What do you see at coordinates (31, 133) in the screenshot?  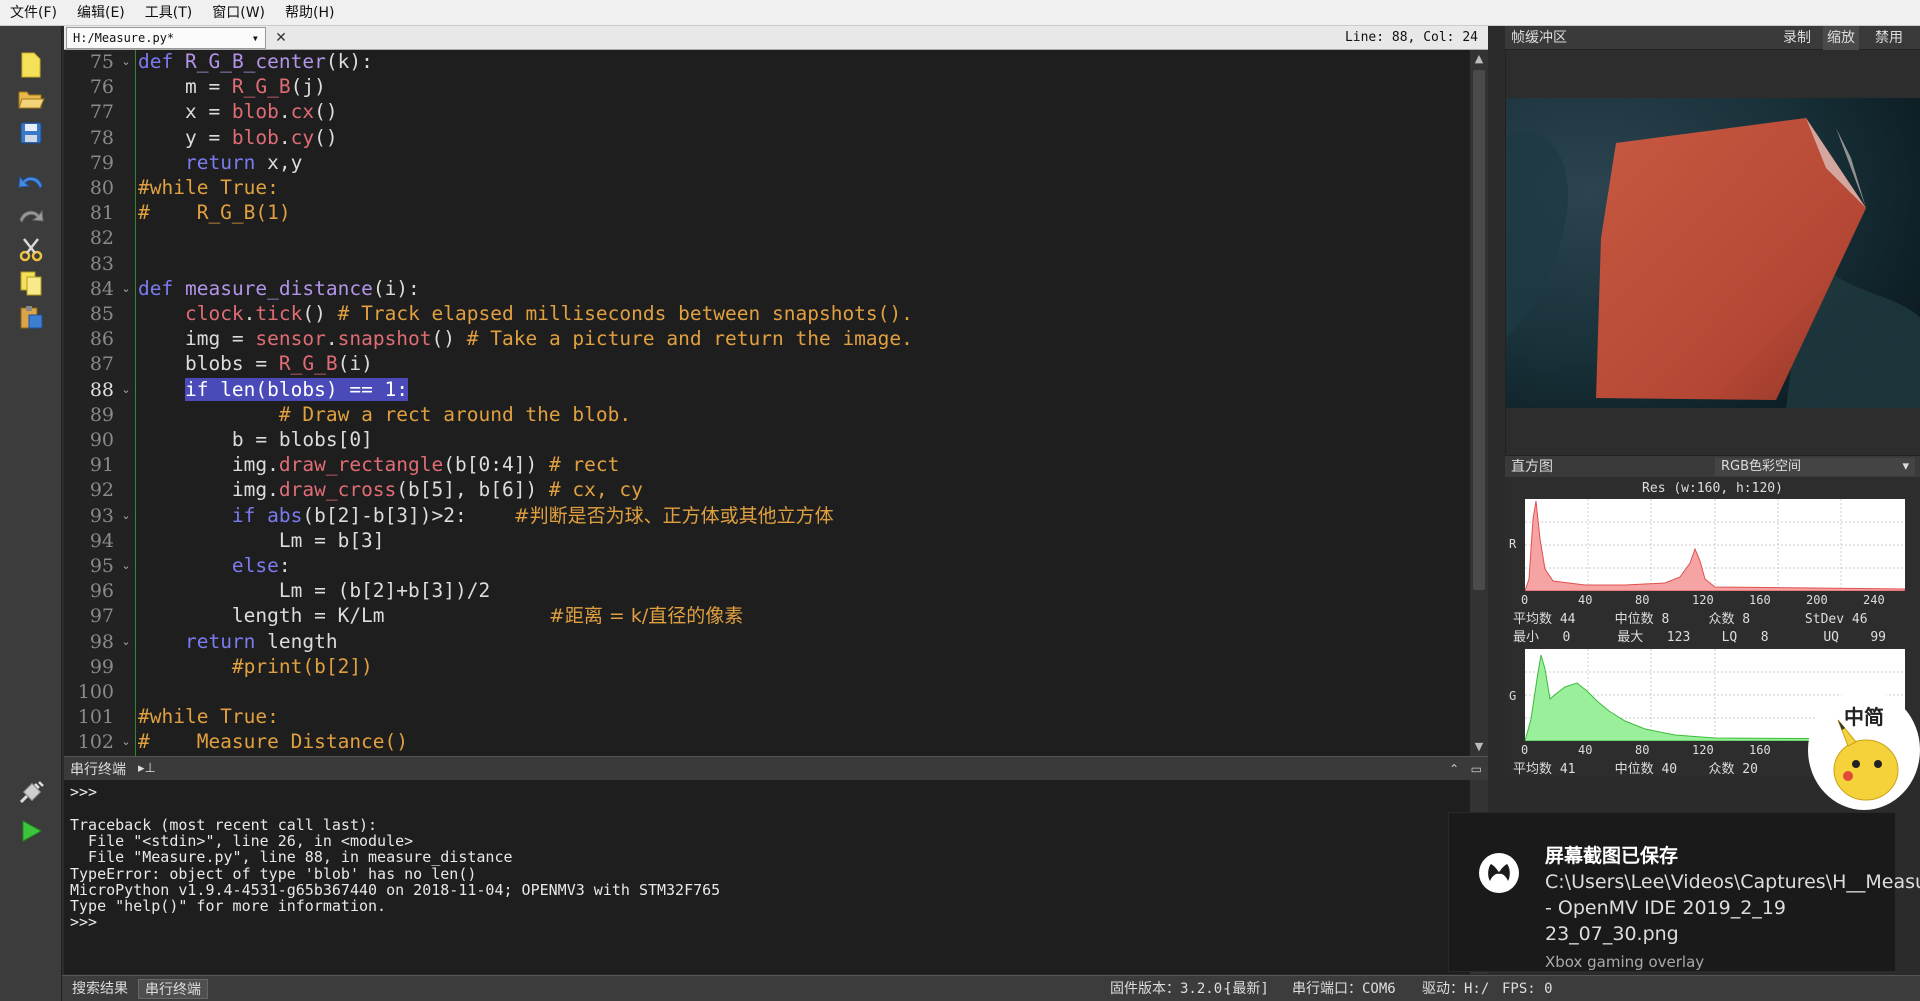 I see `save-button` at bounding box center [31, 133].